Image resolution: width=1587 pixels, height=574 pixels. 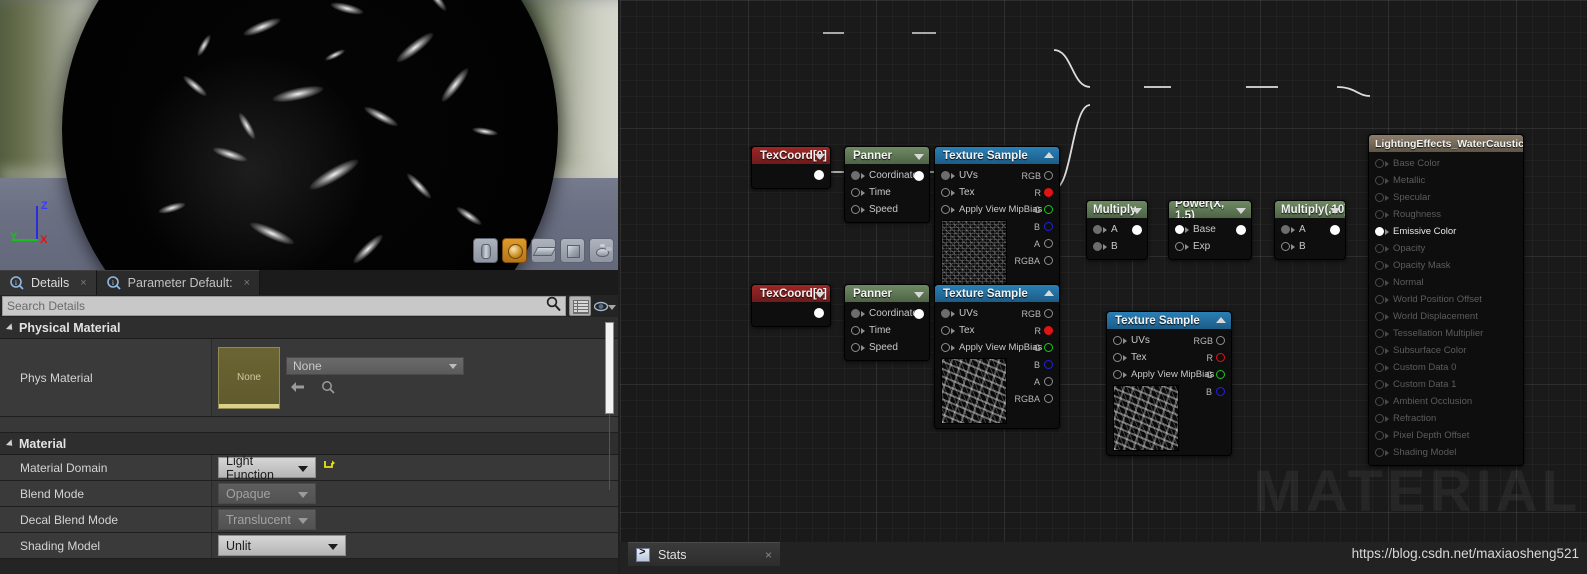 I want to click on material-output-pin-refraction: Refraction, so click(x=1446, y=418).